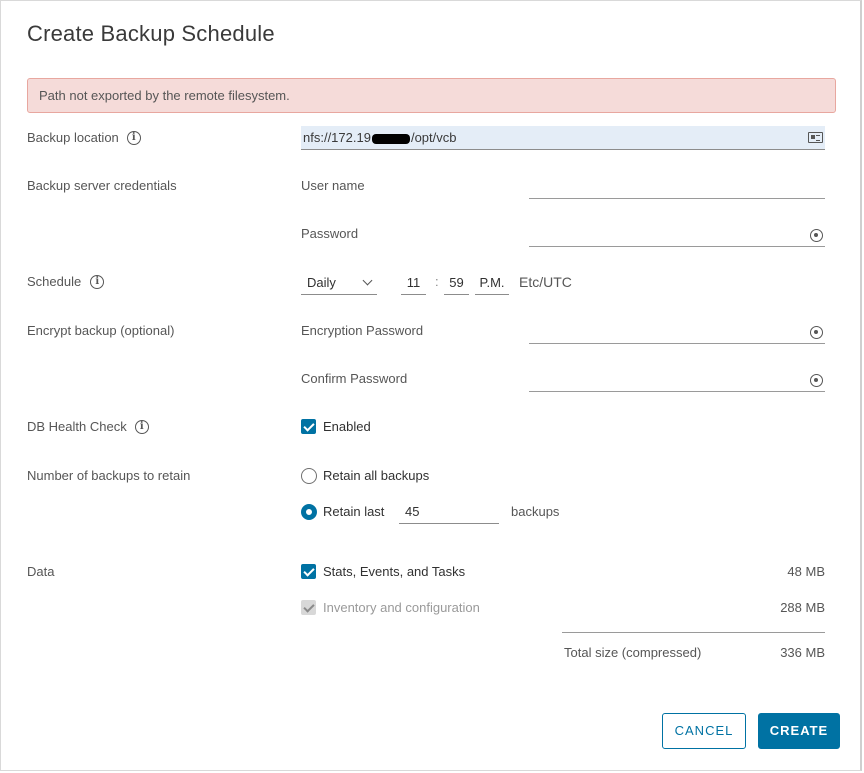 The height and width of the screenshot is (773, 864). Describe the element at coordinates (77, 426) in the screenshot. I see `health-check-label: DB Health Check` at that location.